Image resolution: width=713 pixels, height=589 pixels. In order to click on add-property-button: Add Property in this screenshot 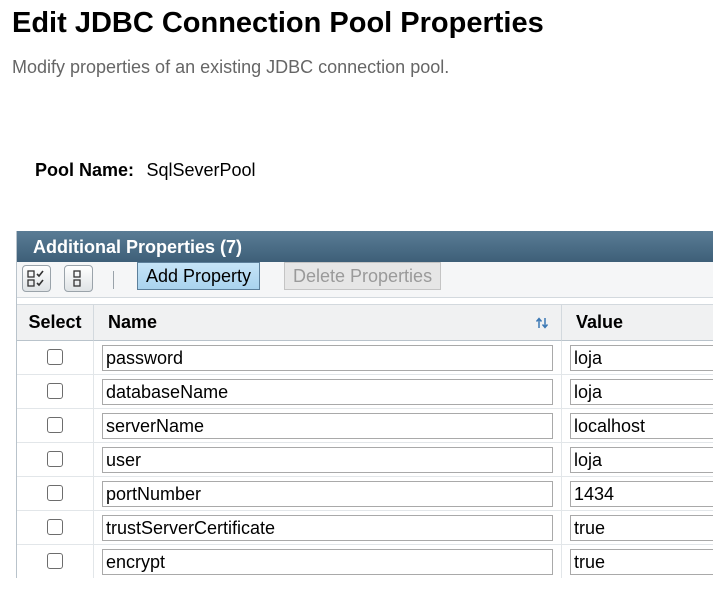, I will do `click(199, 276)`.